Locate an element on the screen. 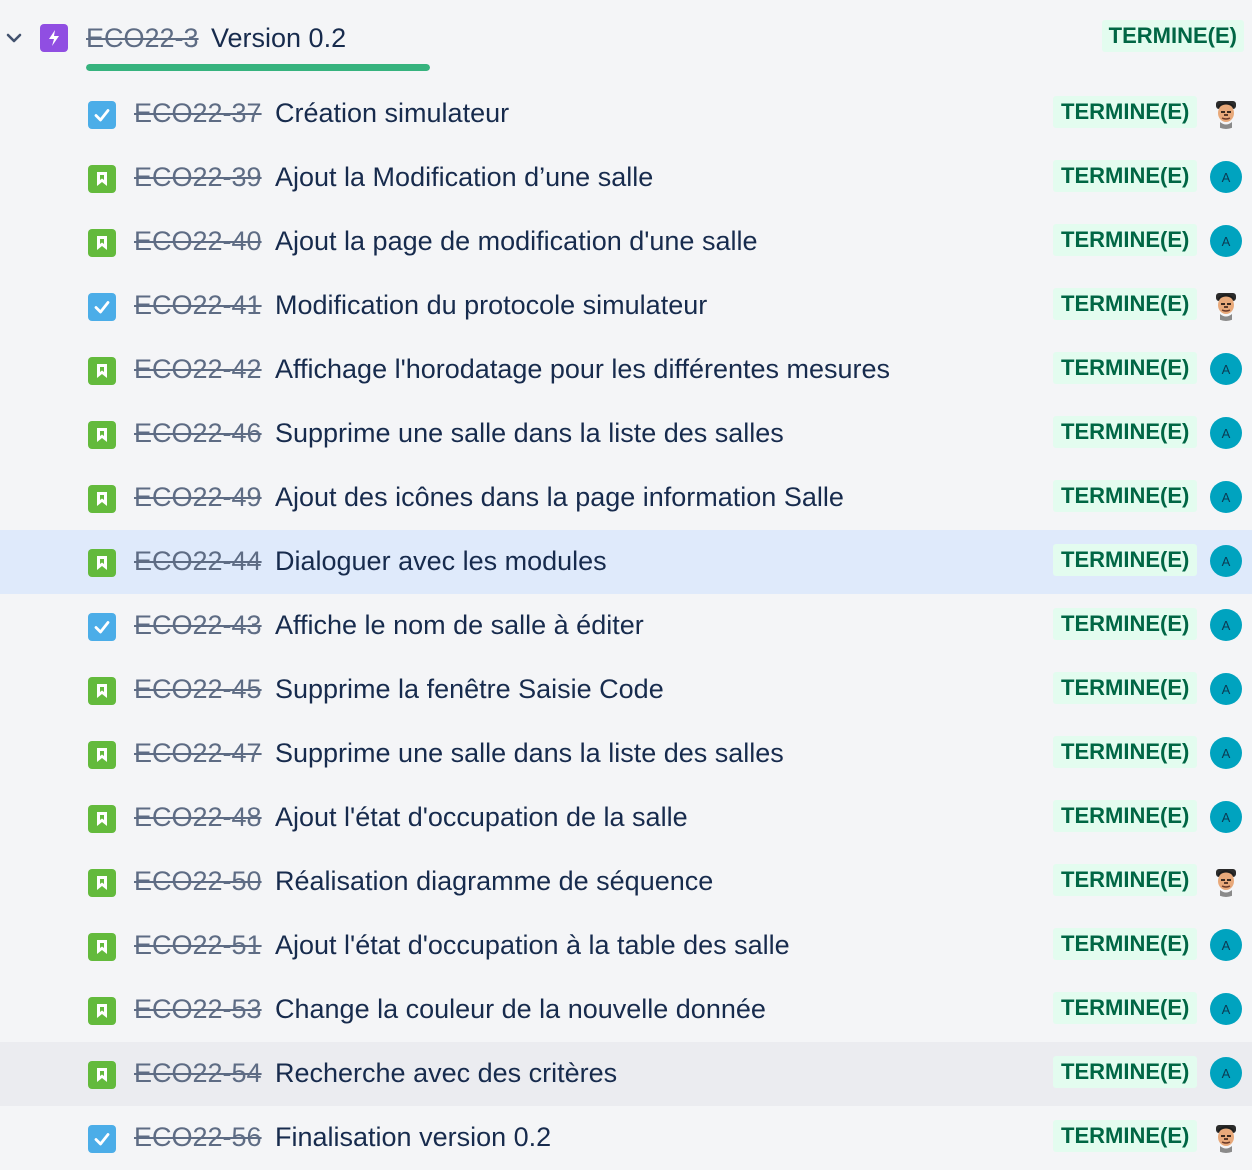  issue-key-link: ECO22-53 is located at coordinates (198, 1009).